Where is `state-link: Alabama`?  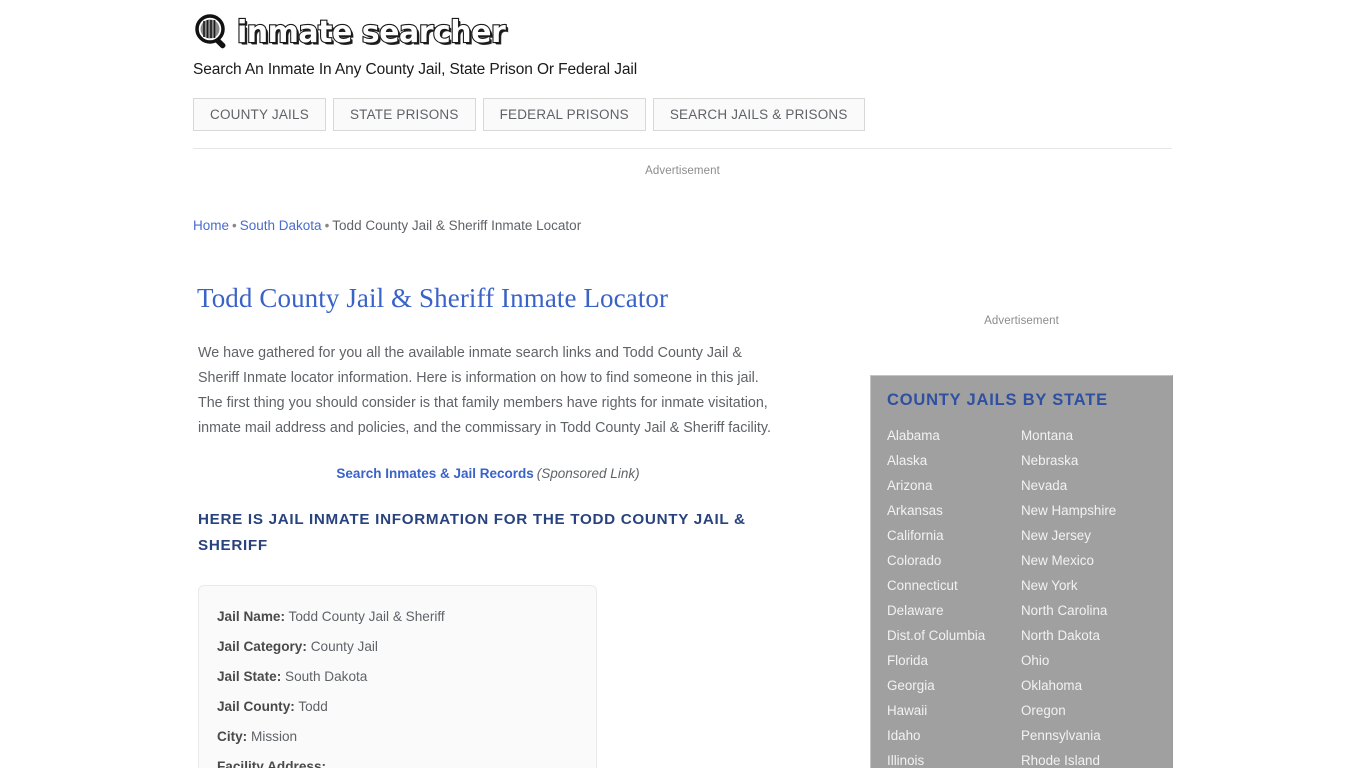
state-link: Alabama is located at coordinates (954, 435).